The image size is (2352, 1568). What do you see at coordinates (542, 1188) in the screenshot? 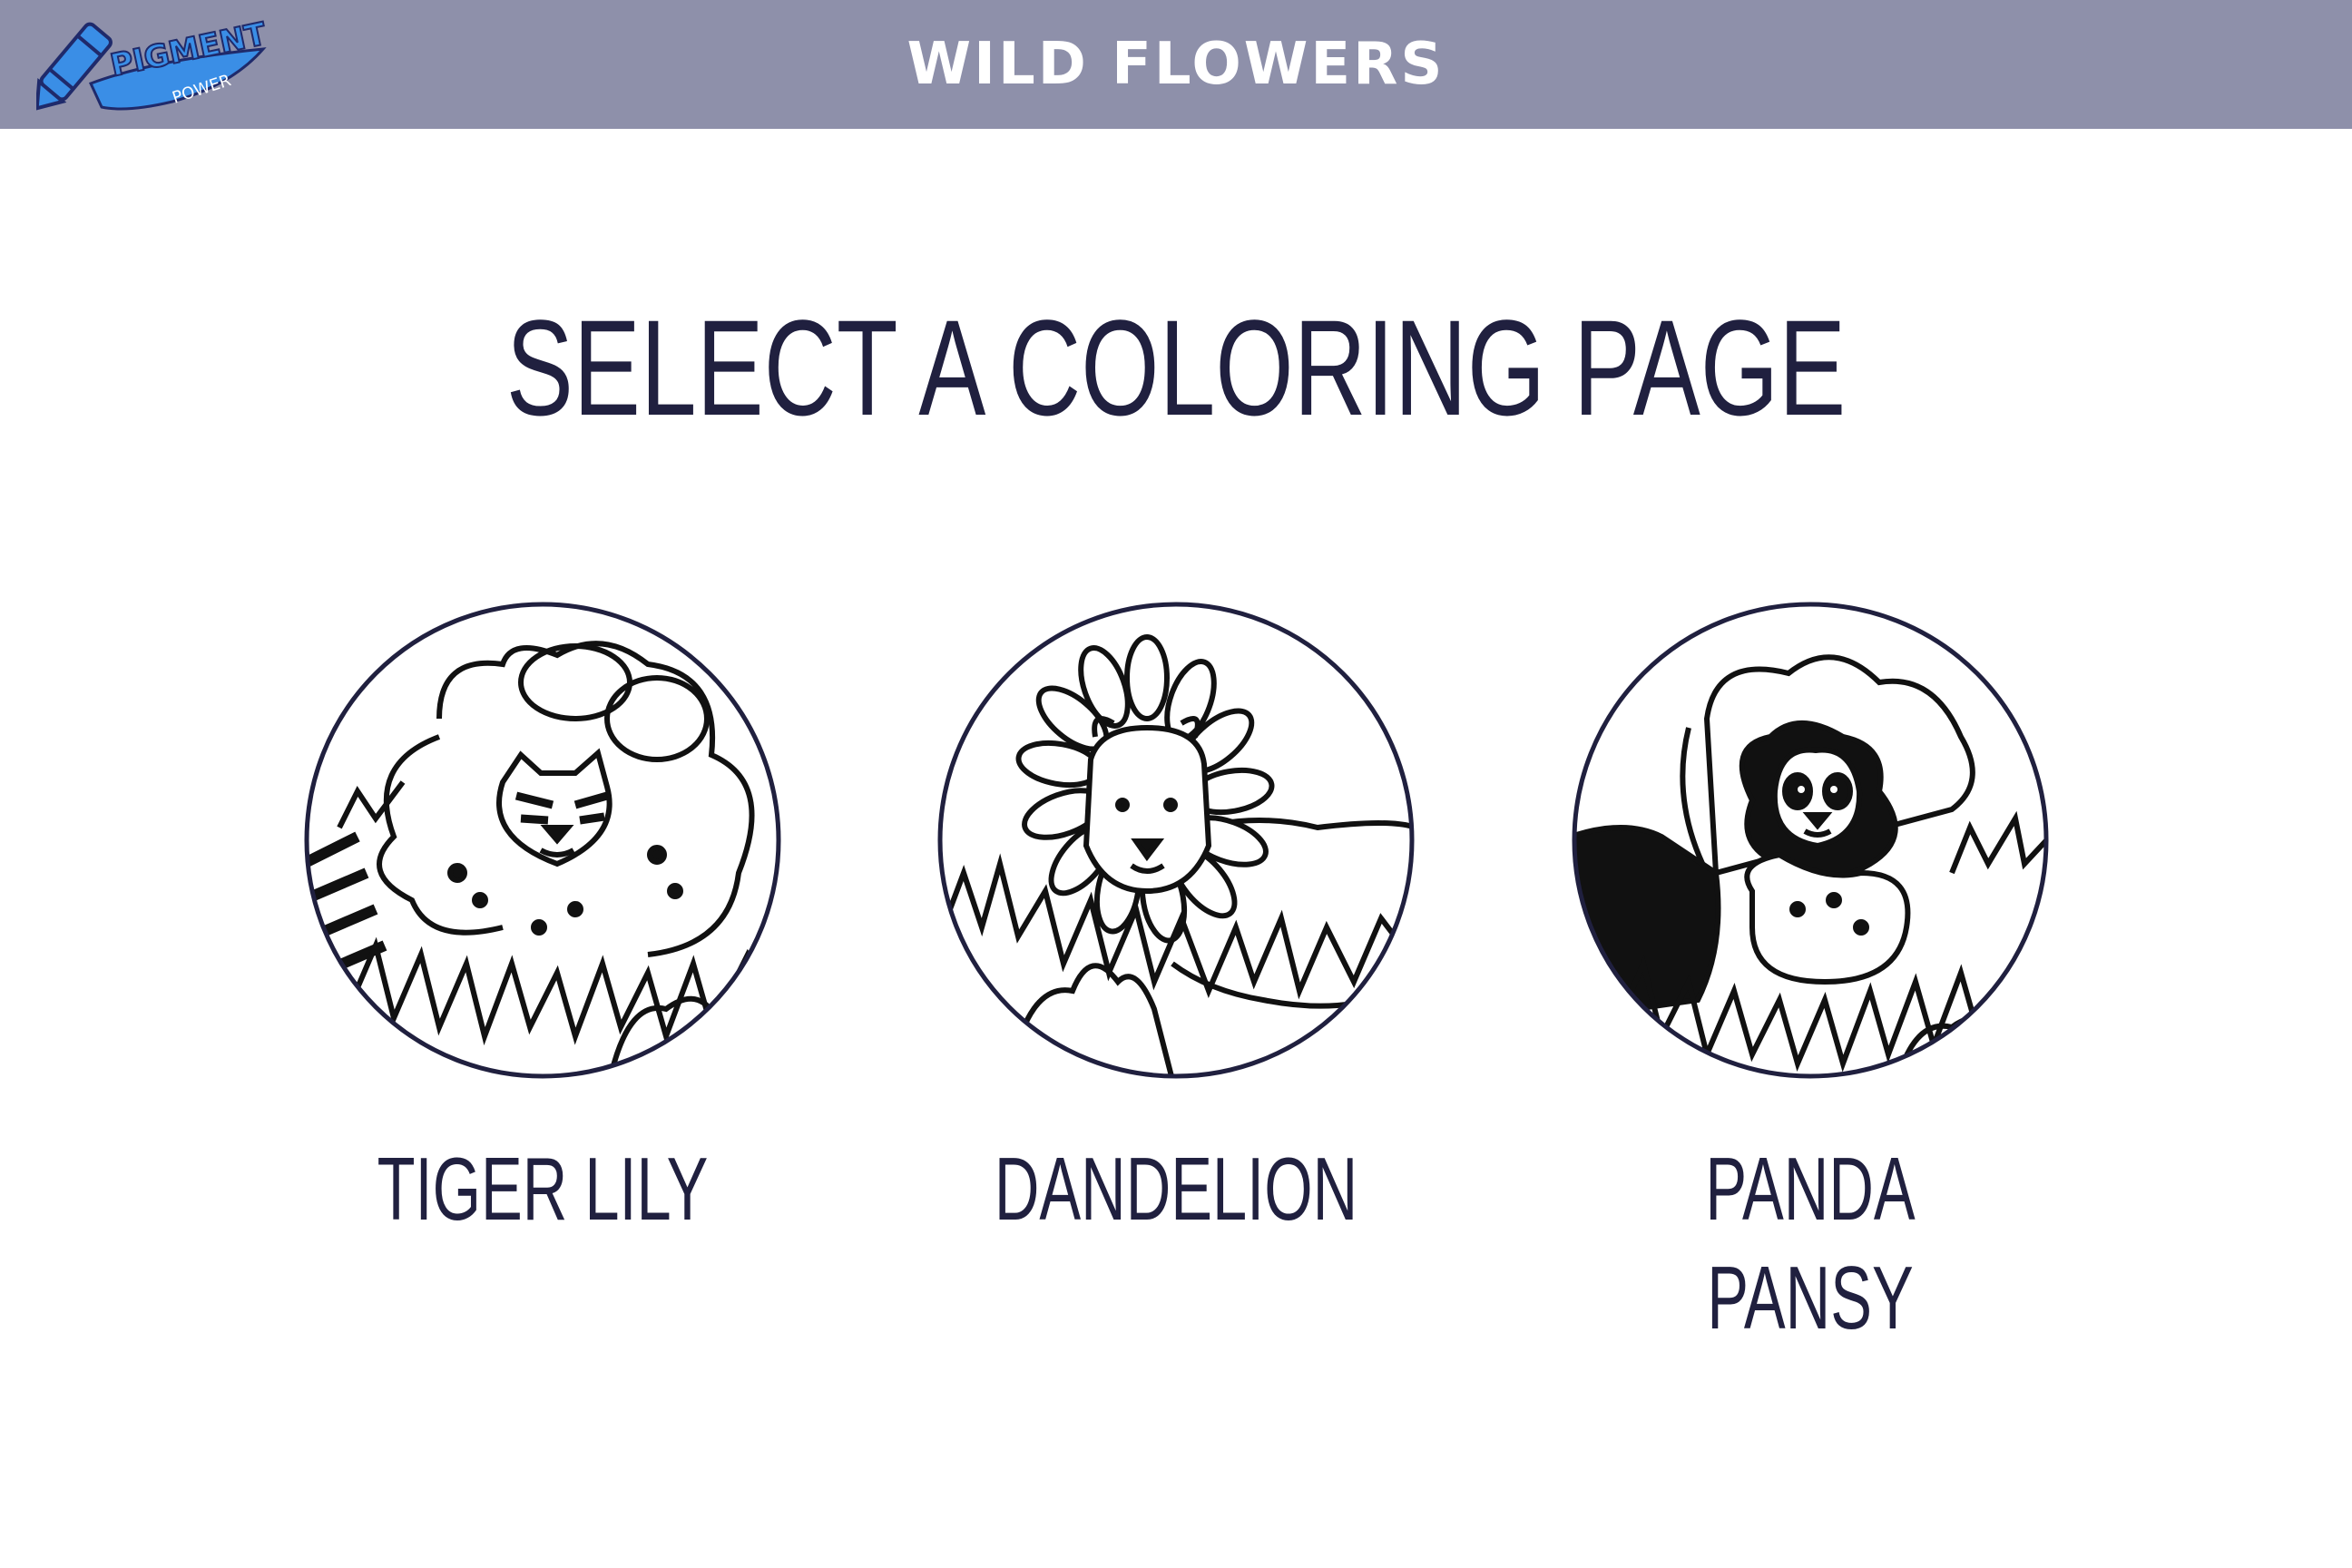
I see `coloring-page-label: TIGER LILY` at bounding box center [542, 1188].